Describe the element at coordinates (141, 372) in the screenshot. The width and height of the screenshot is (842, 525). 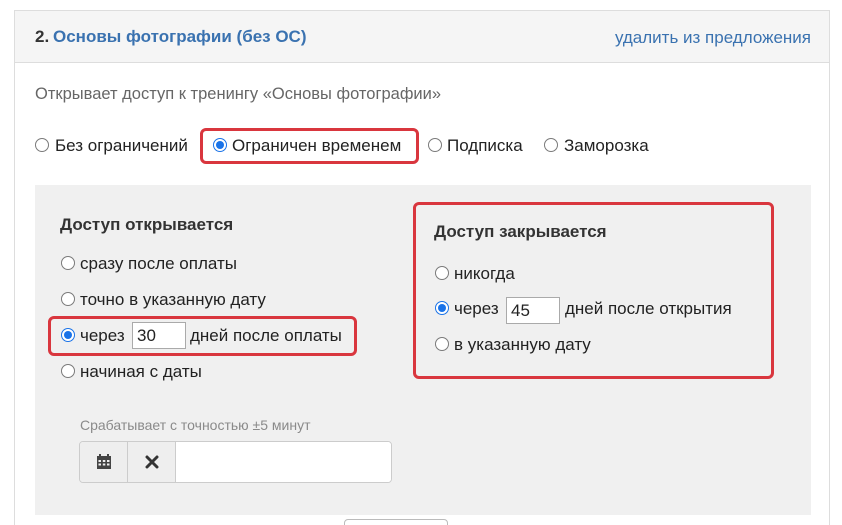
I see `radio-open-from-date-label: начиная с даты` at that location.